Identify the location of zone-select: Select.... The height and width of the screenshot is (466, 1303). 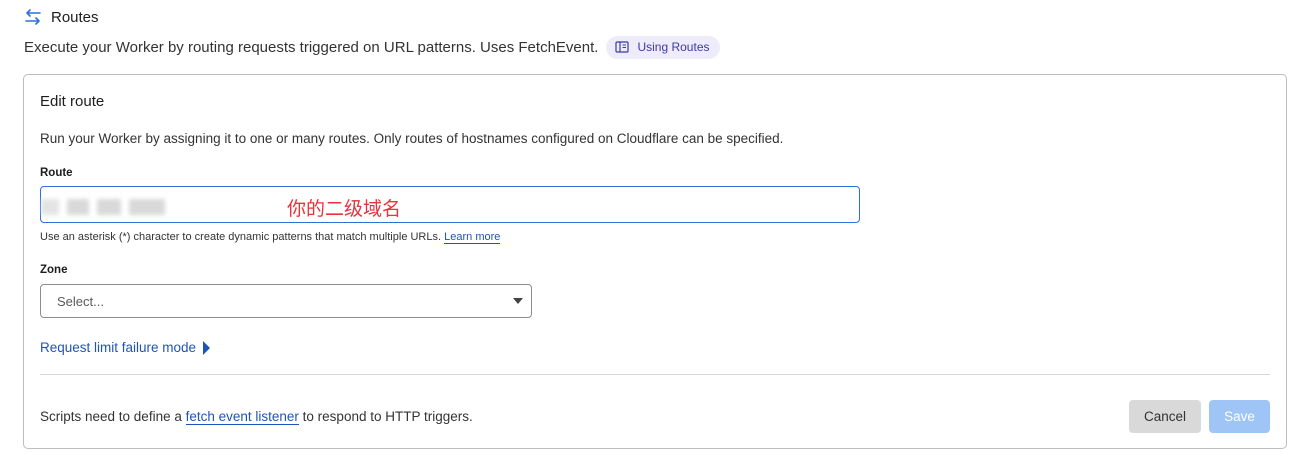
(286, 301).